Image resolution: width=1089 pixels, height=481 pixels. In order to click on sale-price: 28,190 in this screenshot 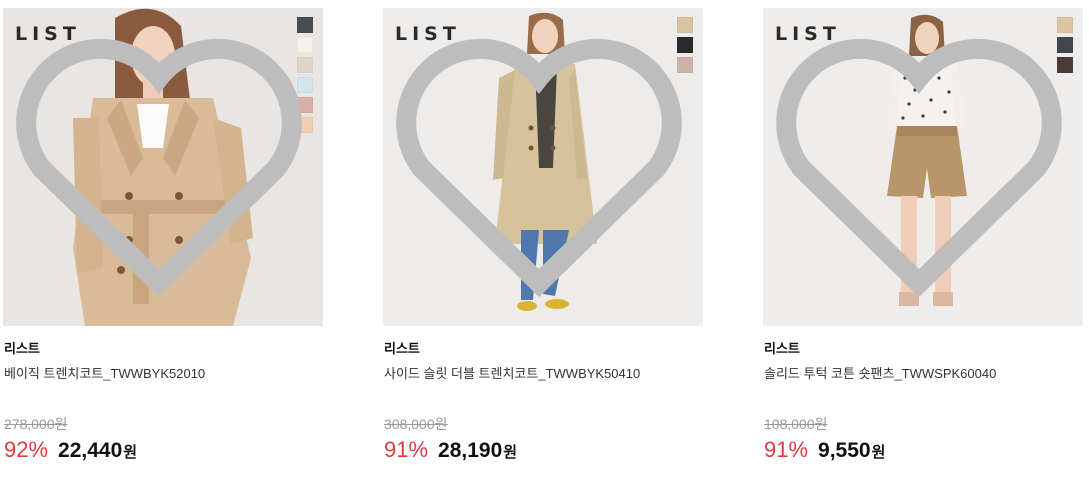, I will do `click(470, 450)`.